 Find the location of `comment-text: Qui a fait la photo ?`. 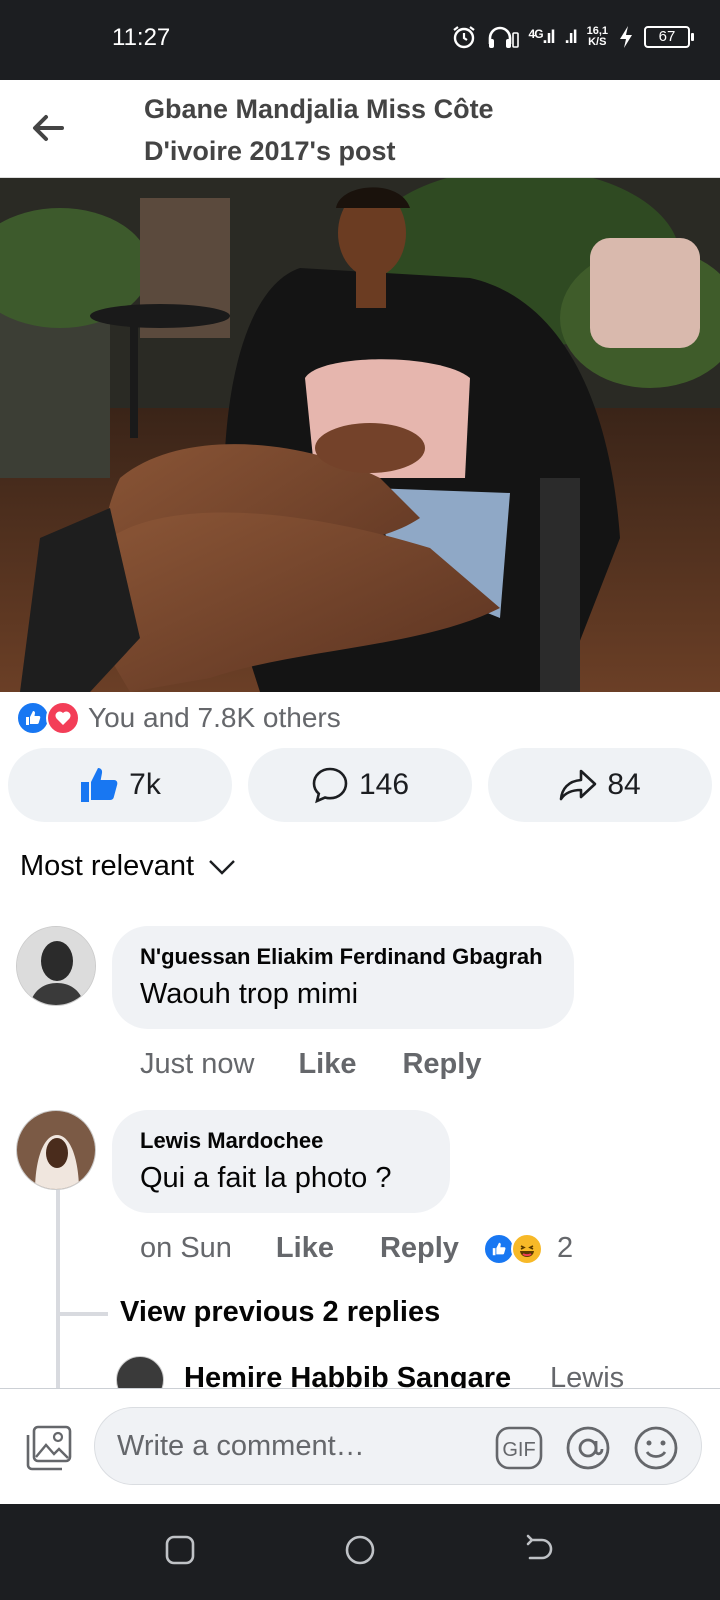

comment-text: Qui a fait la photo ? is located at coordinates (266, 1178).